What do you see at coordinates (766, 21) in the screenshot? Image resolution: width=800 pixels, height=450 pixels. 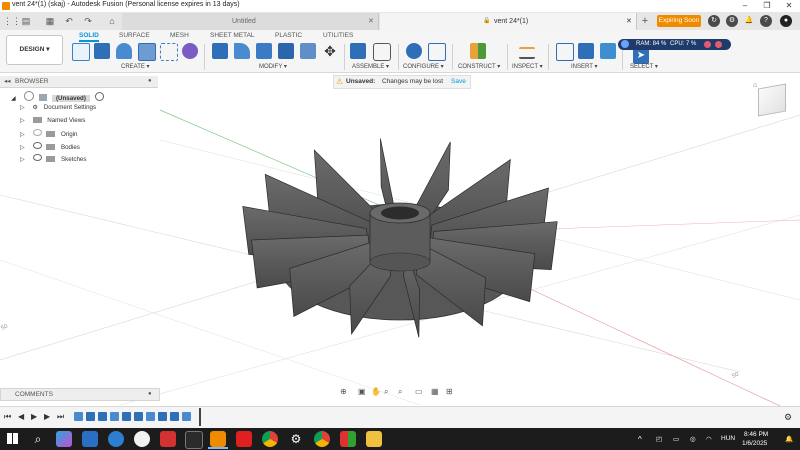 I see `help-icon: ?` at bounding box center [766, 21].